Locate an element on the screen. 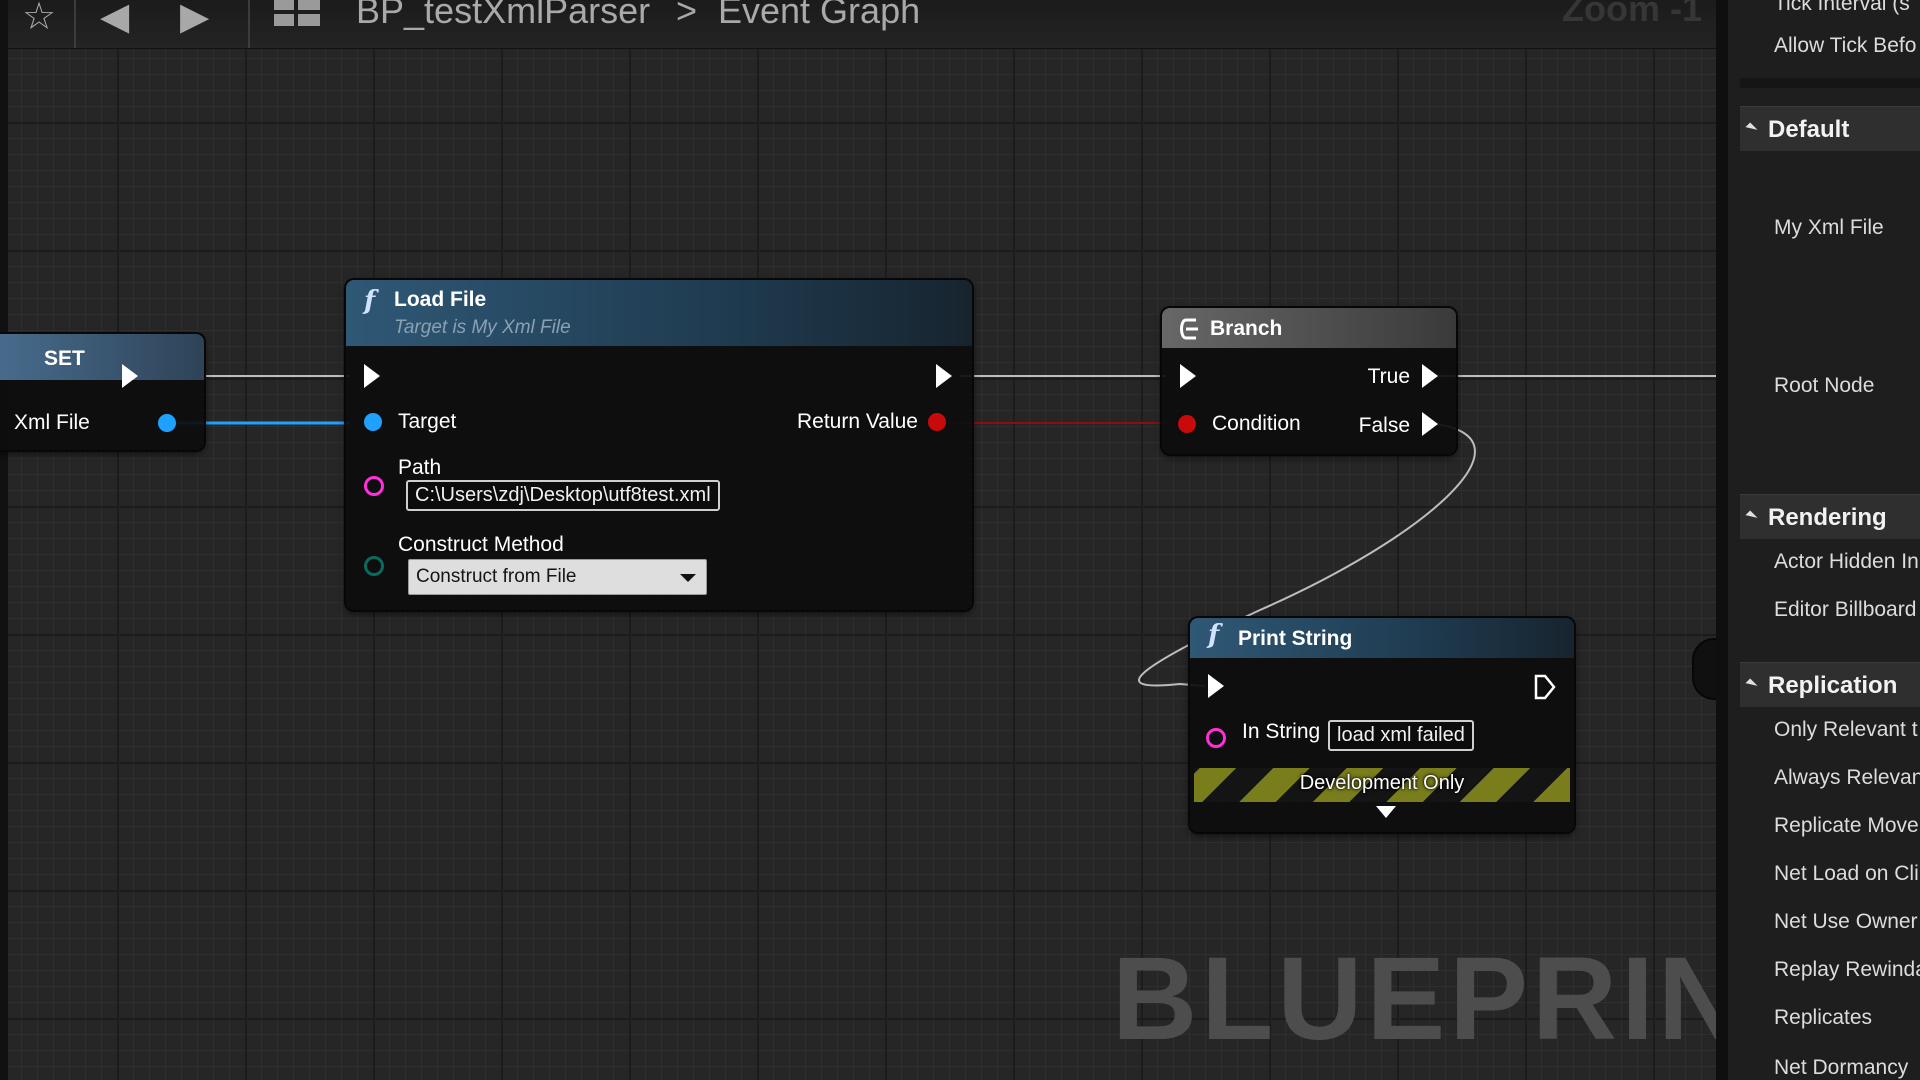 The height and width of the screenshot is (1080, 1920). graph-left-edge is located at coordinates (4, 540).